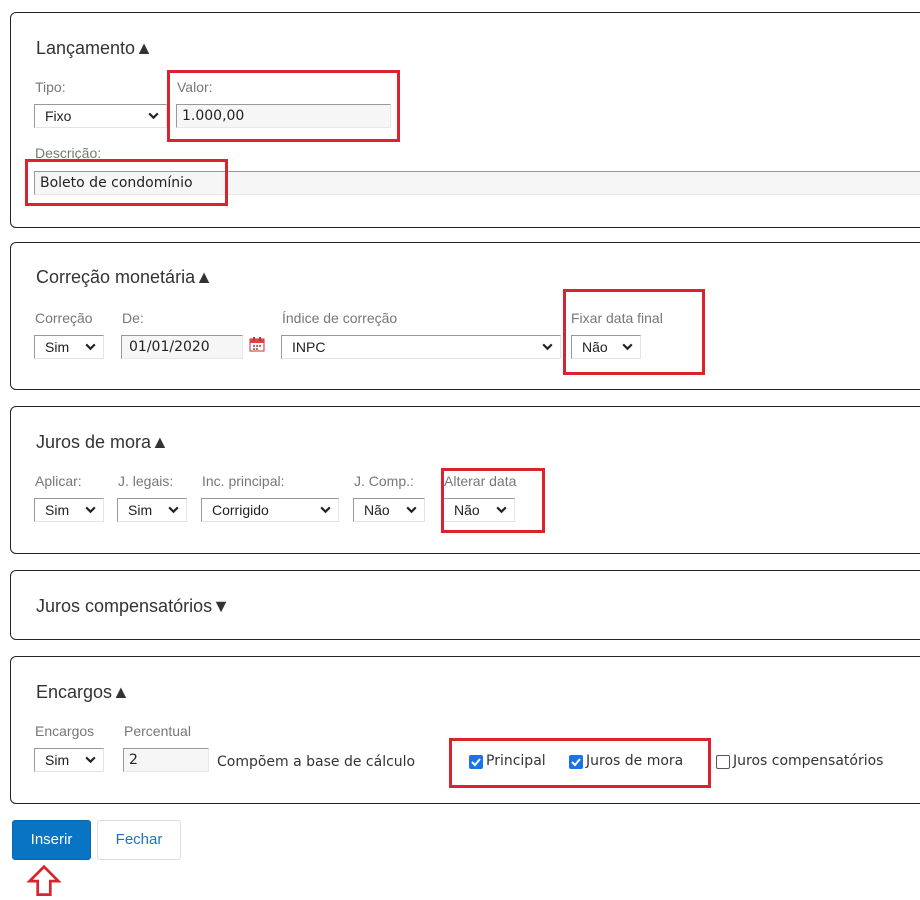  Describe the element at coordinates (94, 48) in the screenshot. I see `panel-title-lancamento: Lançamento▲` at that location.